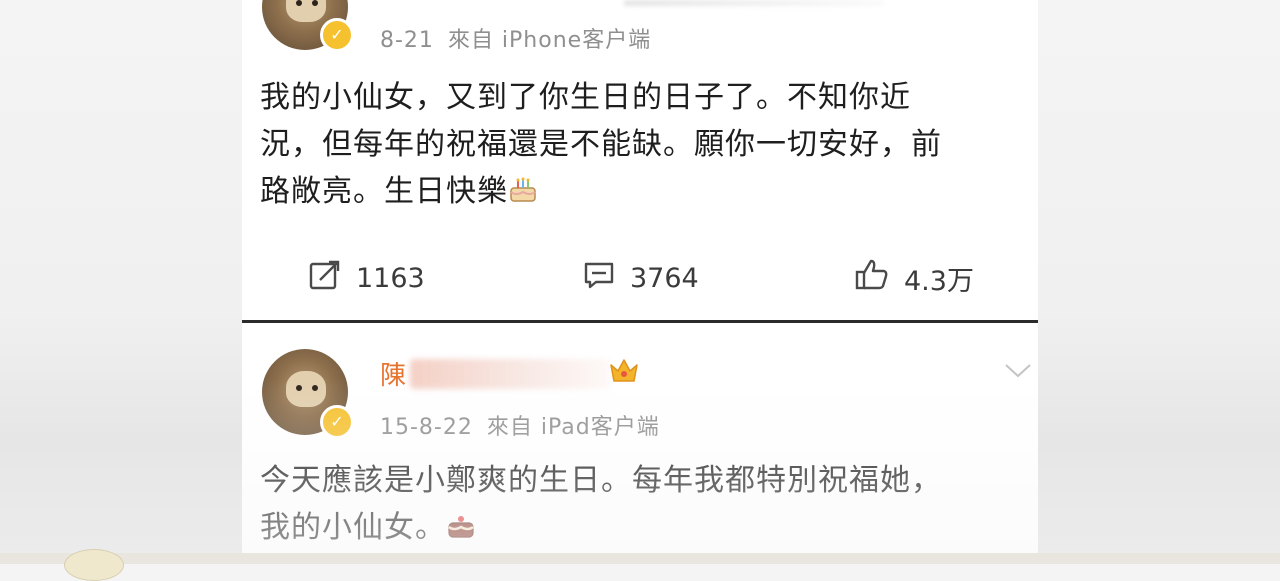  Describe the element at coordinates (640, 558) in the screenshot. I see `next-post-edge` at that location.